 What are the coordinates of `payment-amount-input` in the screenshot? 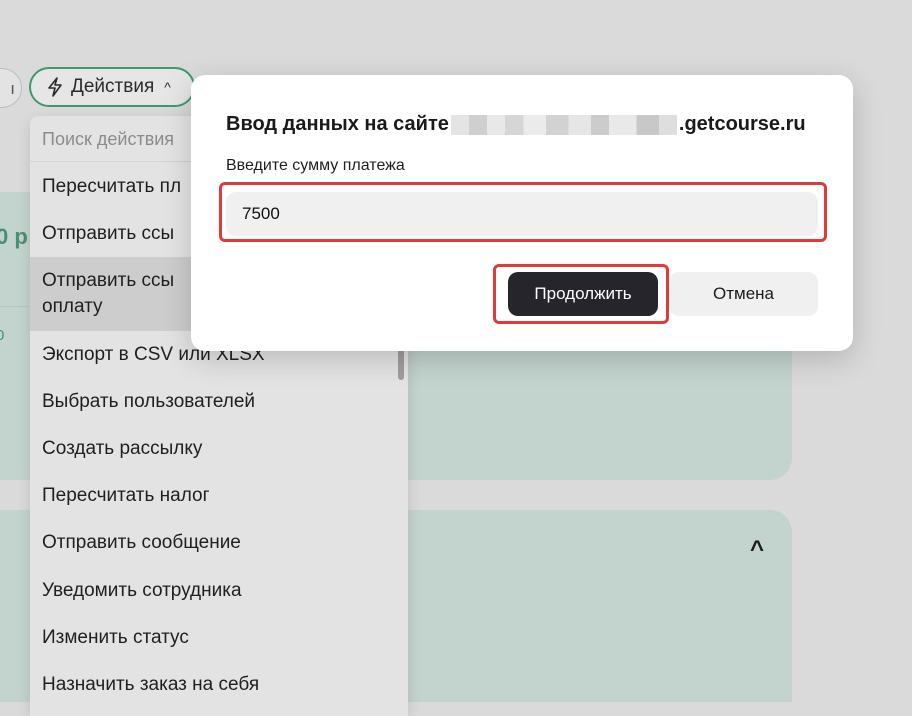 It's located at (522, 214).